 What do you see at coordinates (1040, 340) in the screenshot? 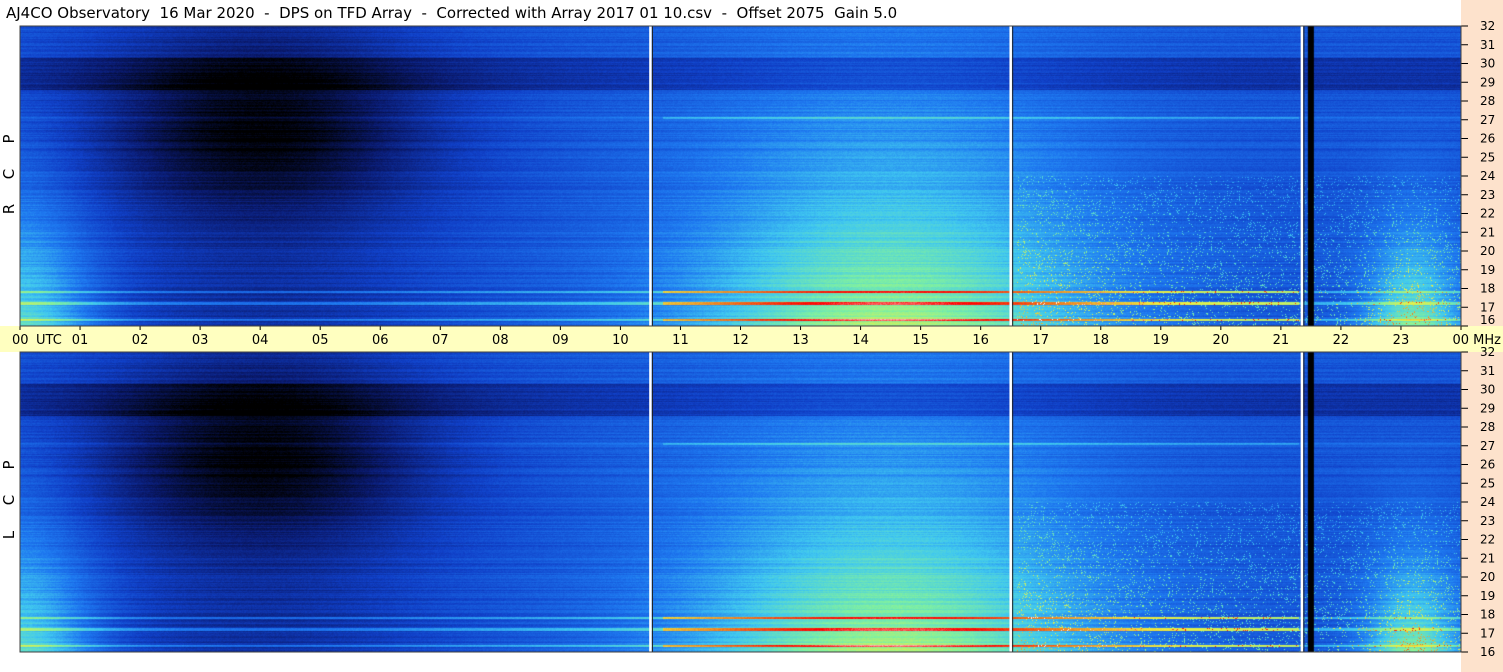
I see `time-tick-label: 17` at bounding box center [1040, 340].